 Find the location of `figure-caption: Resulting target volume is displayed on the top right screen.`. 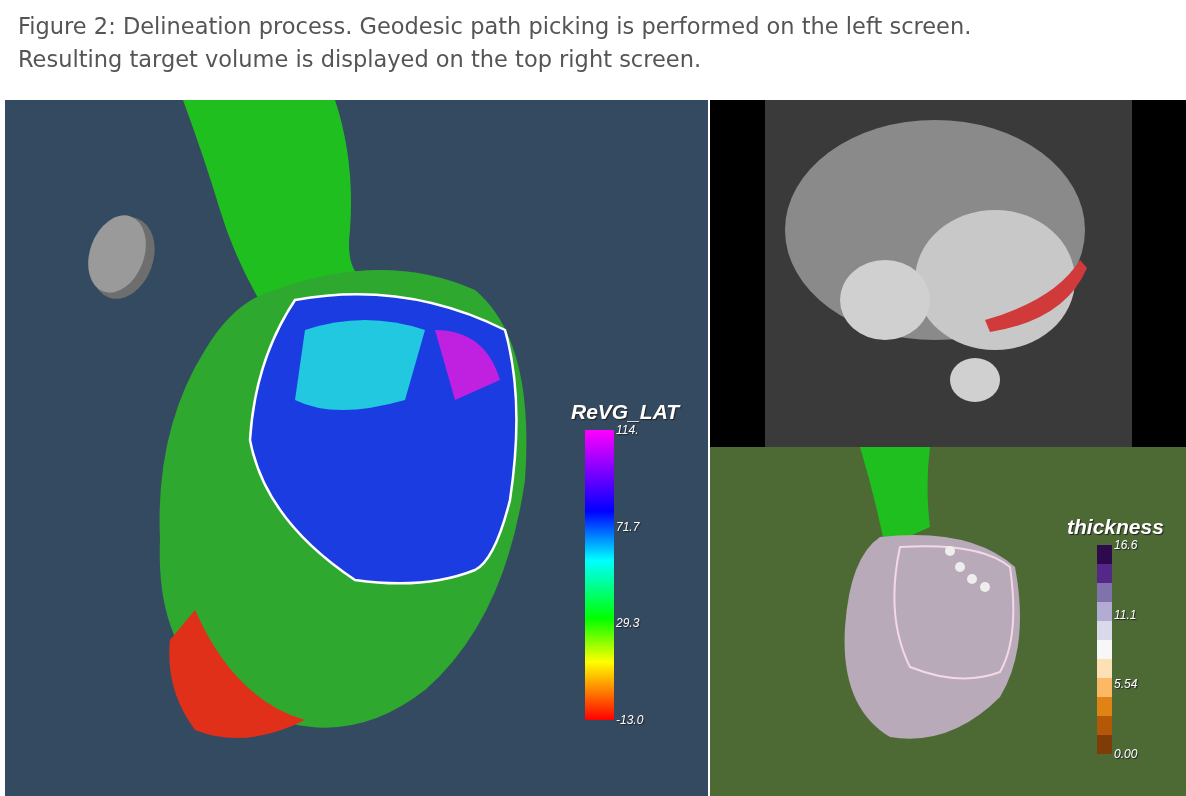

figure-caption: Resulting target volume is displayed on the top right screen. is located at coordinates (360, 59).